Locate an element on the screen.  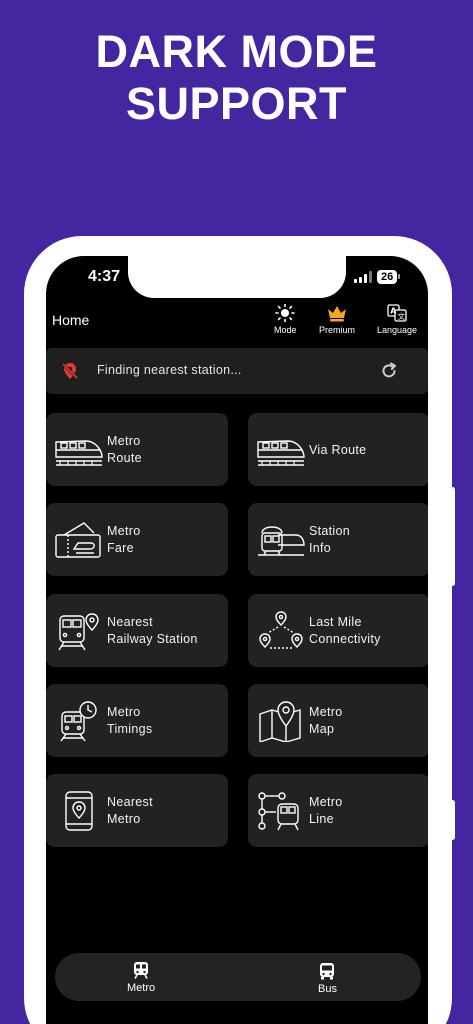
svg-text: 文 is located at coordinates (402, 316).